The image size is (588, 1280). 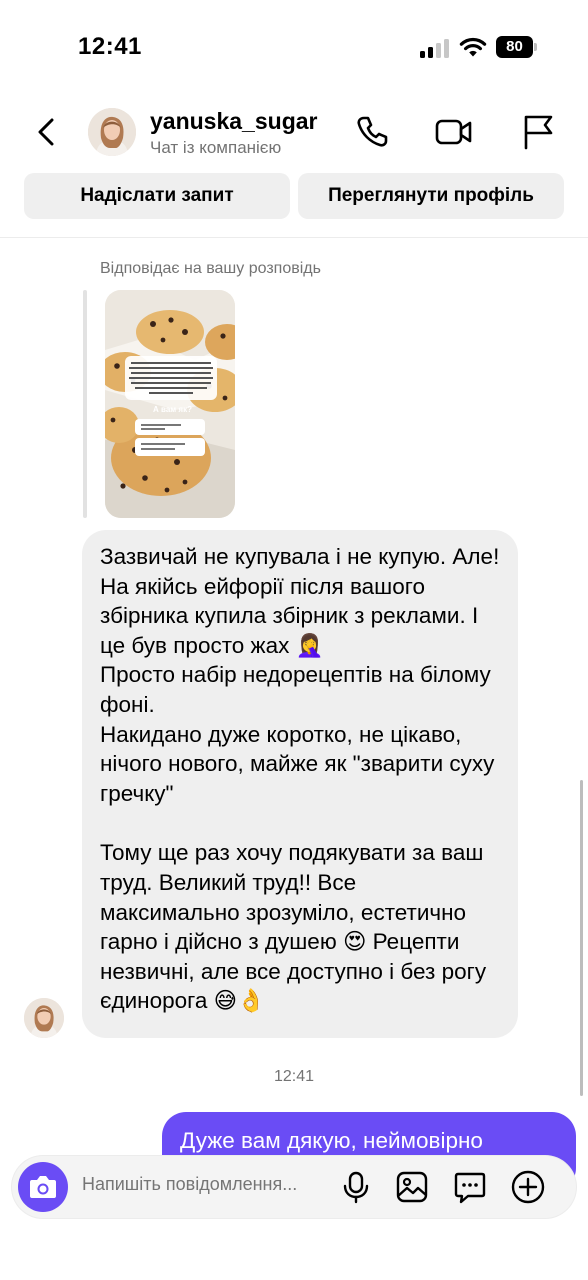 I want to click on flag-icon, so click(x=538, y=132).